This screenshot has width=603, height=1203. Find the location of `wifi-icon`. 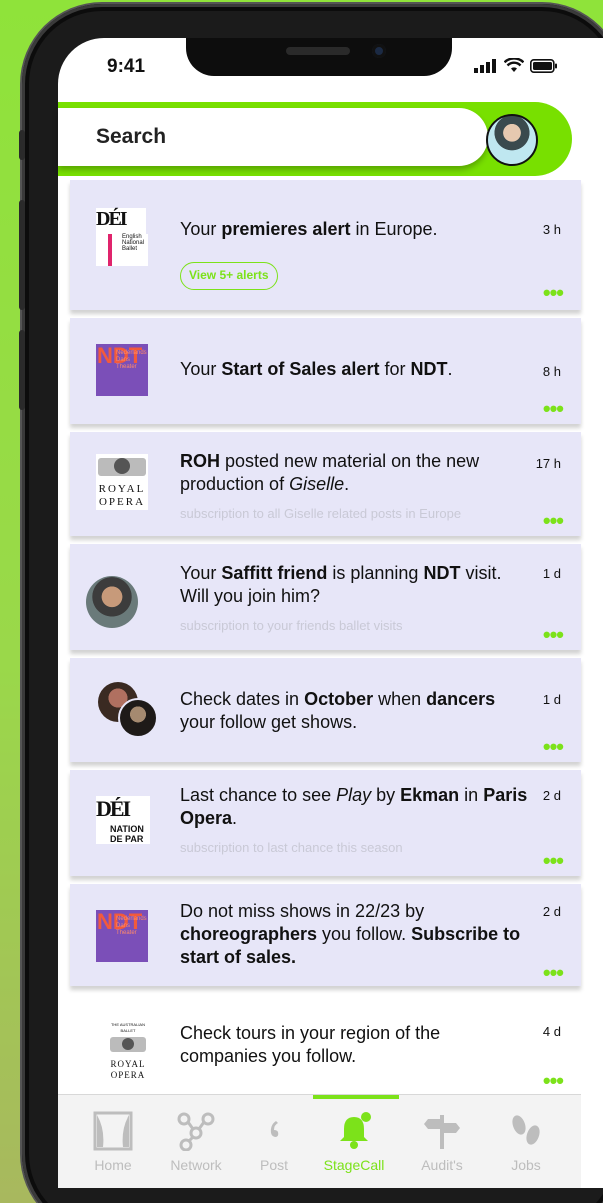

wifi-icon is located at coordinates (514, 65).